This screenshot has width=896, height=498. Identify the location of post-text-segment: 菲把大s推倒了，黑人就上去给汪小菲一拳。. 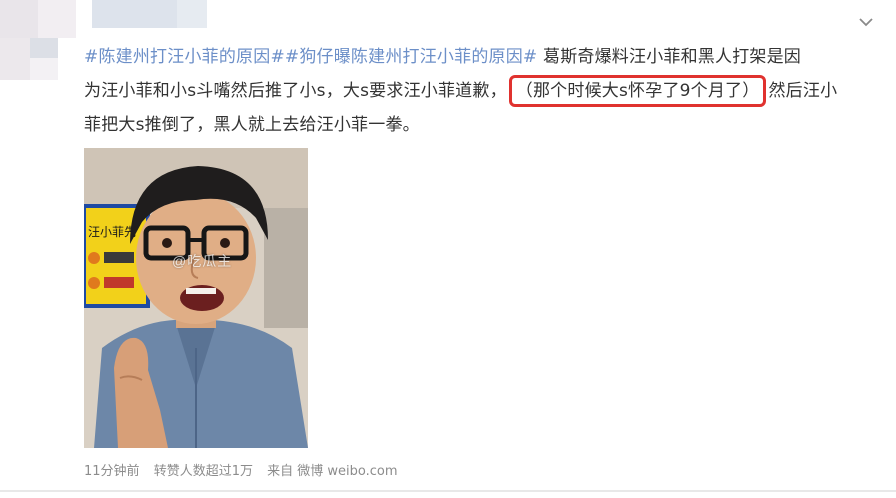
(252, 125).